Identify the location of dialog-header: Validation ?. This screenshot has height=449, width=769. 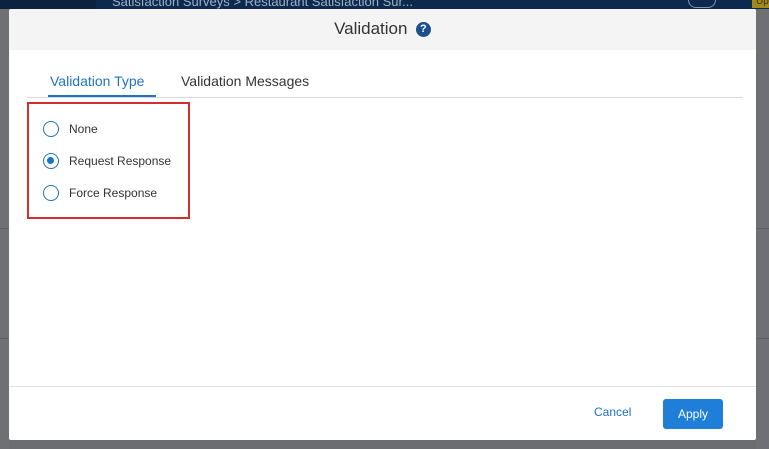
(382, 29).